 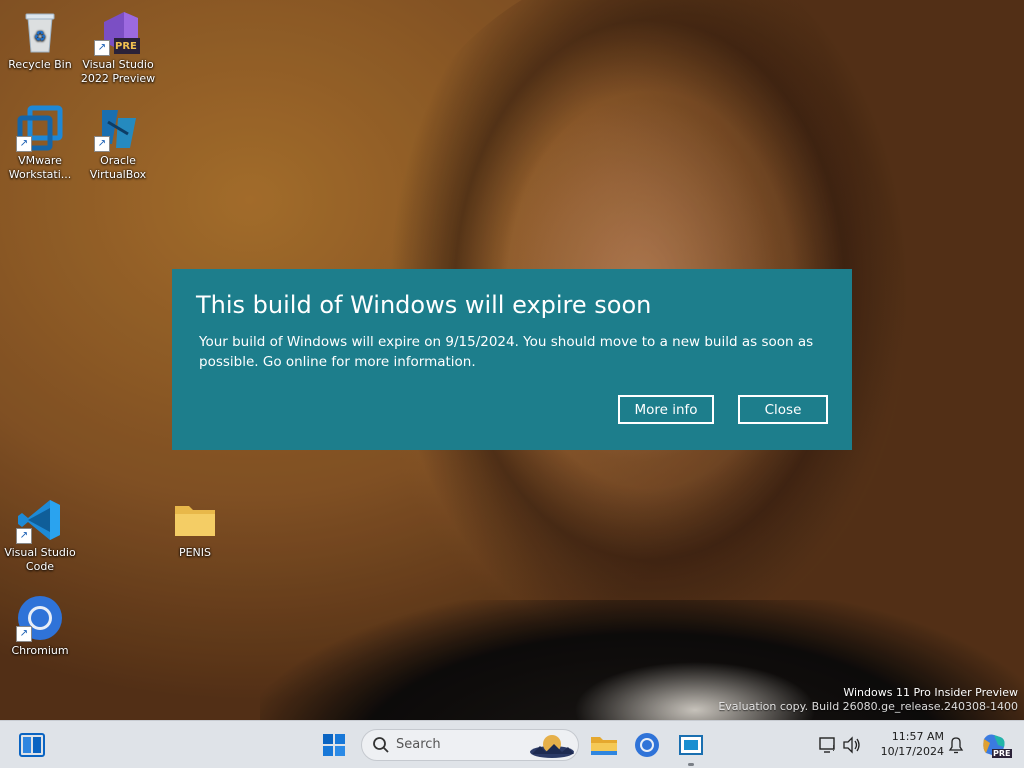 I want to click on windows-logo-icon, so click(x=334, y=745).